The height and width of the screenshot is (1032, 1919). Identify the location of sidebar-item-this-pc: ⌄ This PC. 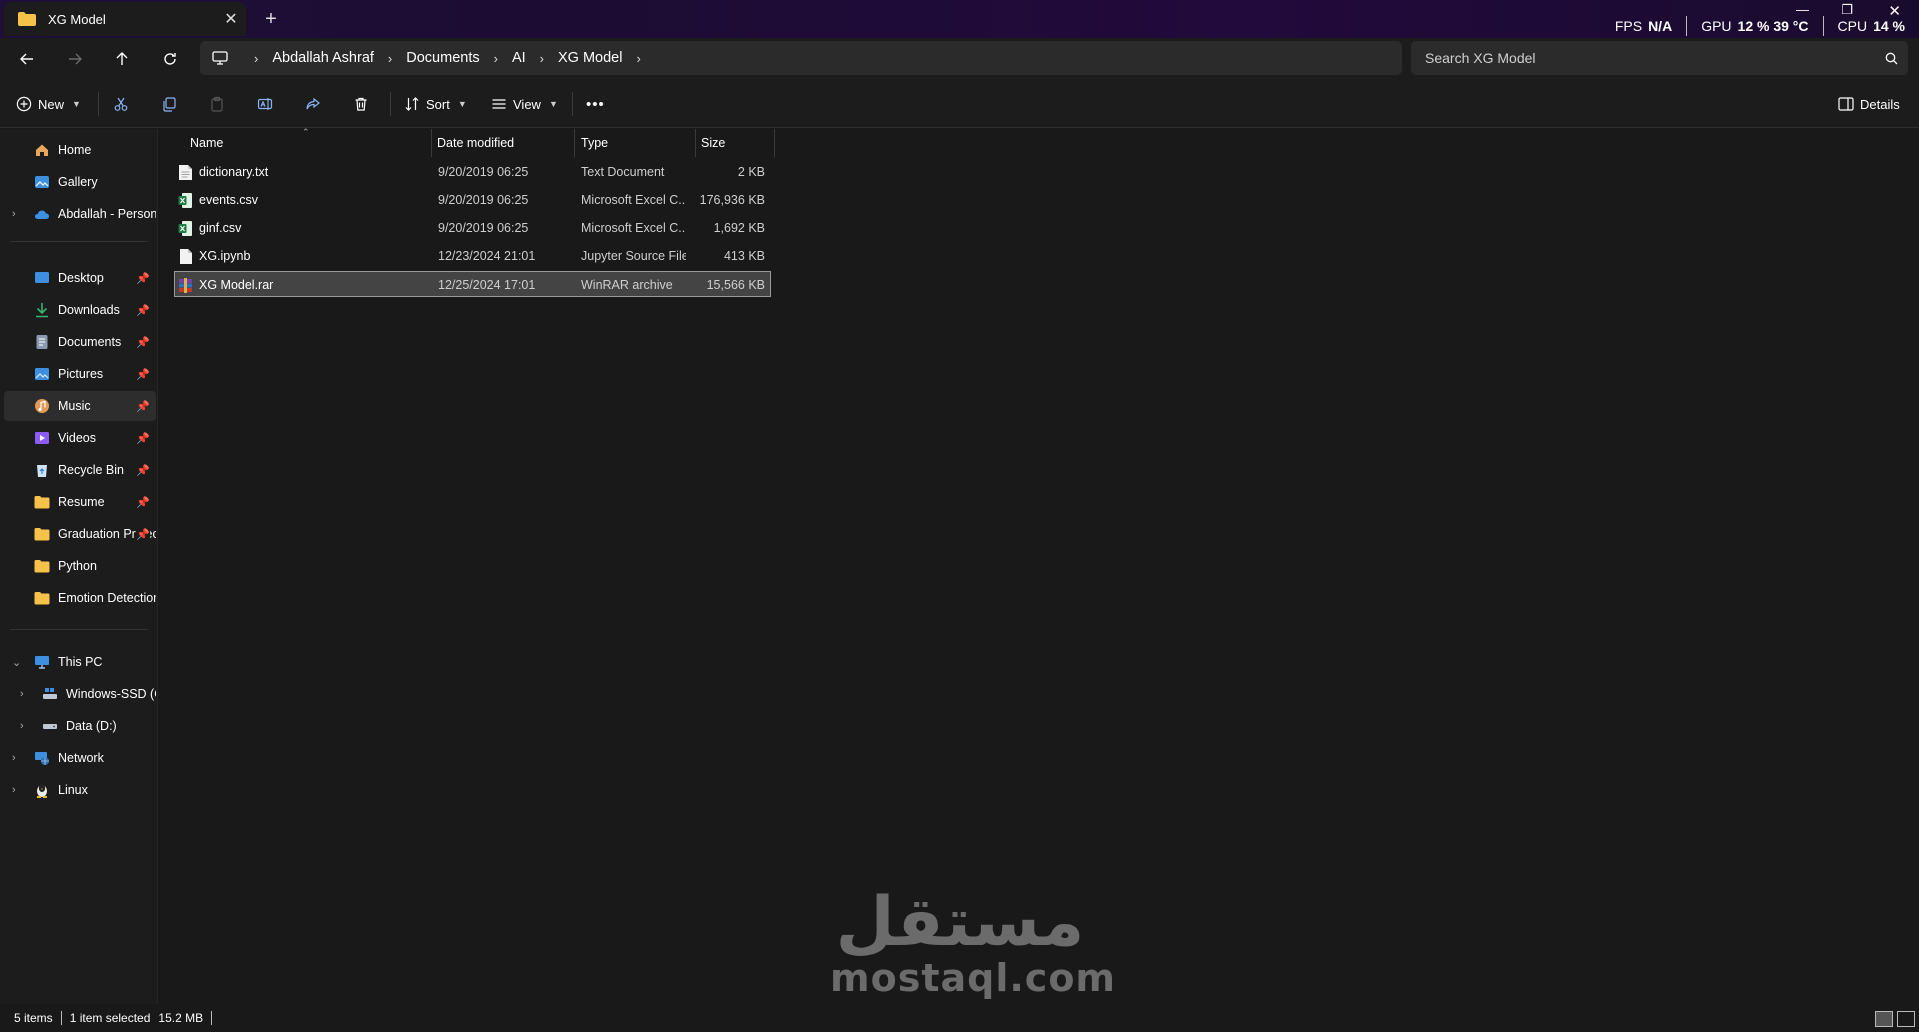
(80, 662).